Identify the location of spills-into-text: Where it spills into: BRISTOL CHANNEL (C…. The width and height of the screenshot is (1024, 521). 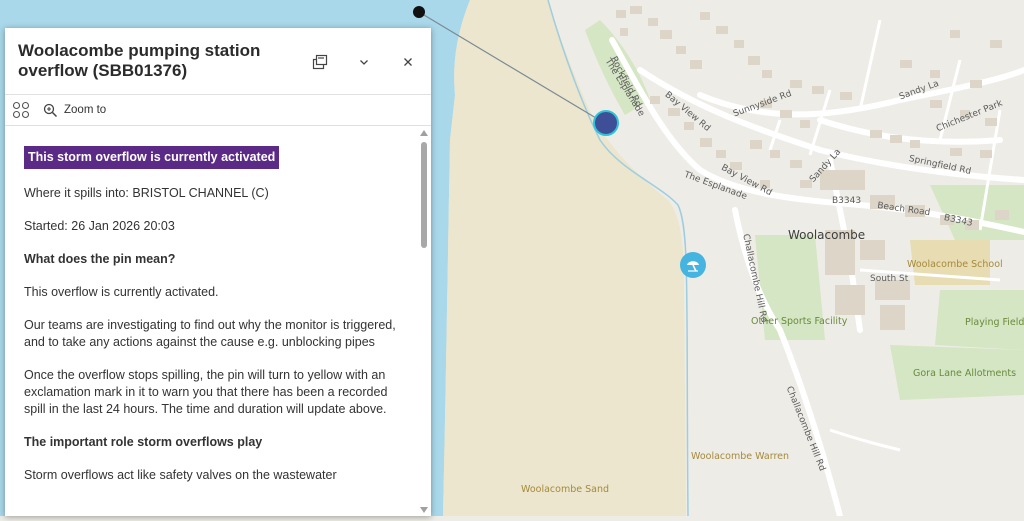
(146, 193).